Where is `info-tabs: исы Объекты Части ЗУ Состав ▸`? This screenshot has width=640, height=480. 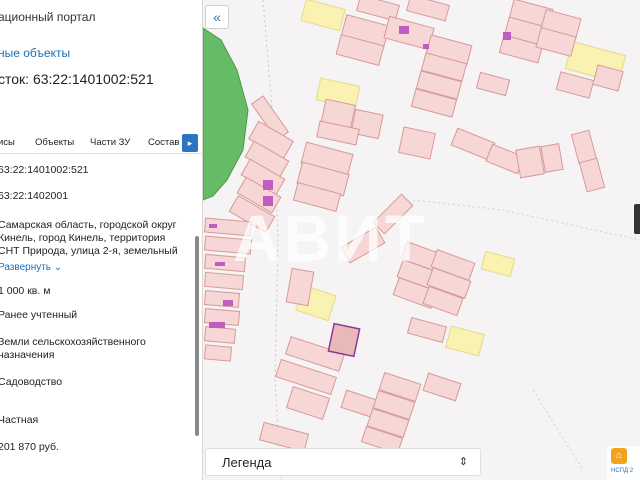 info-tabs: исы Объекты Части ЗУ Состав ▸ is located at coordinates (101, 143).